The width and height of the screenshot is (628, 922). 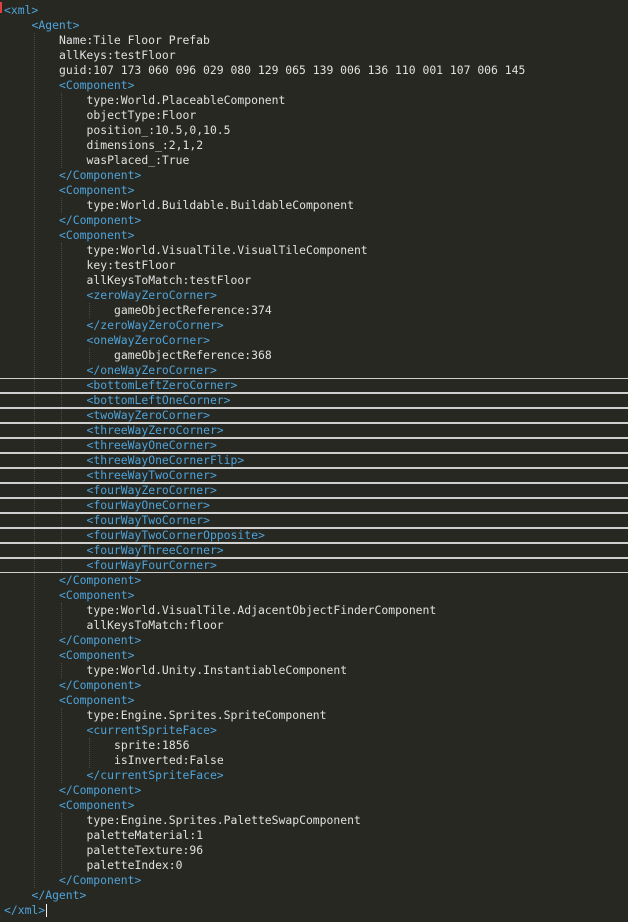 I want to click on xml-value: gameObjectReference:368, so click(x=193, y=355).